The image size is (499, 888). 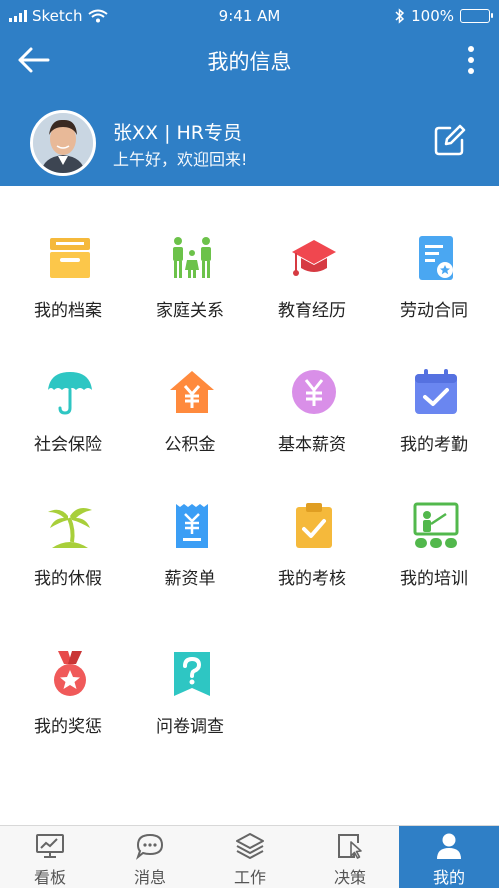 What do you see at coordinates (250, 846) in the screenshot?
I see `layers-icon` at bounding box center [250, 846].